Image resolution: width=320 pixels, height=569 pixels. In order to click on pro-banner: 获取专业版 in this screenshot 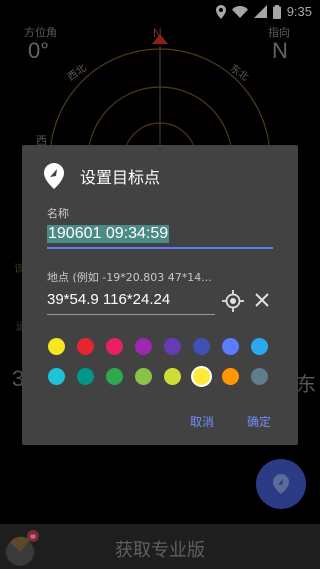, I will do `click(160, 546)`.